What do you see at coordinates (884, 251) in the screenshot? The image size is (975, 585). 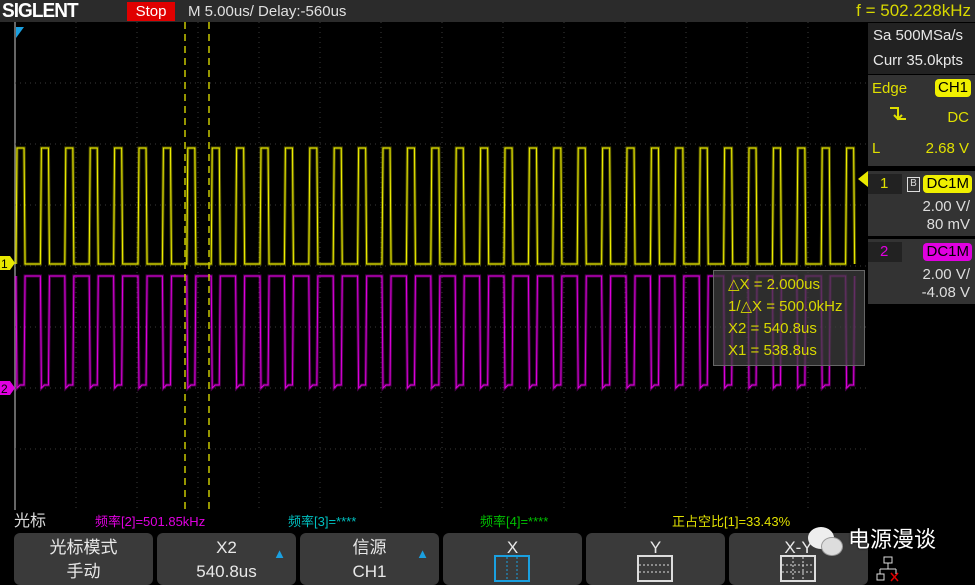 I see `ch2-number: 2` at bounding box center [884, 251].